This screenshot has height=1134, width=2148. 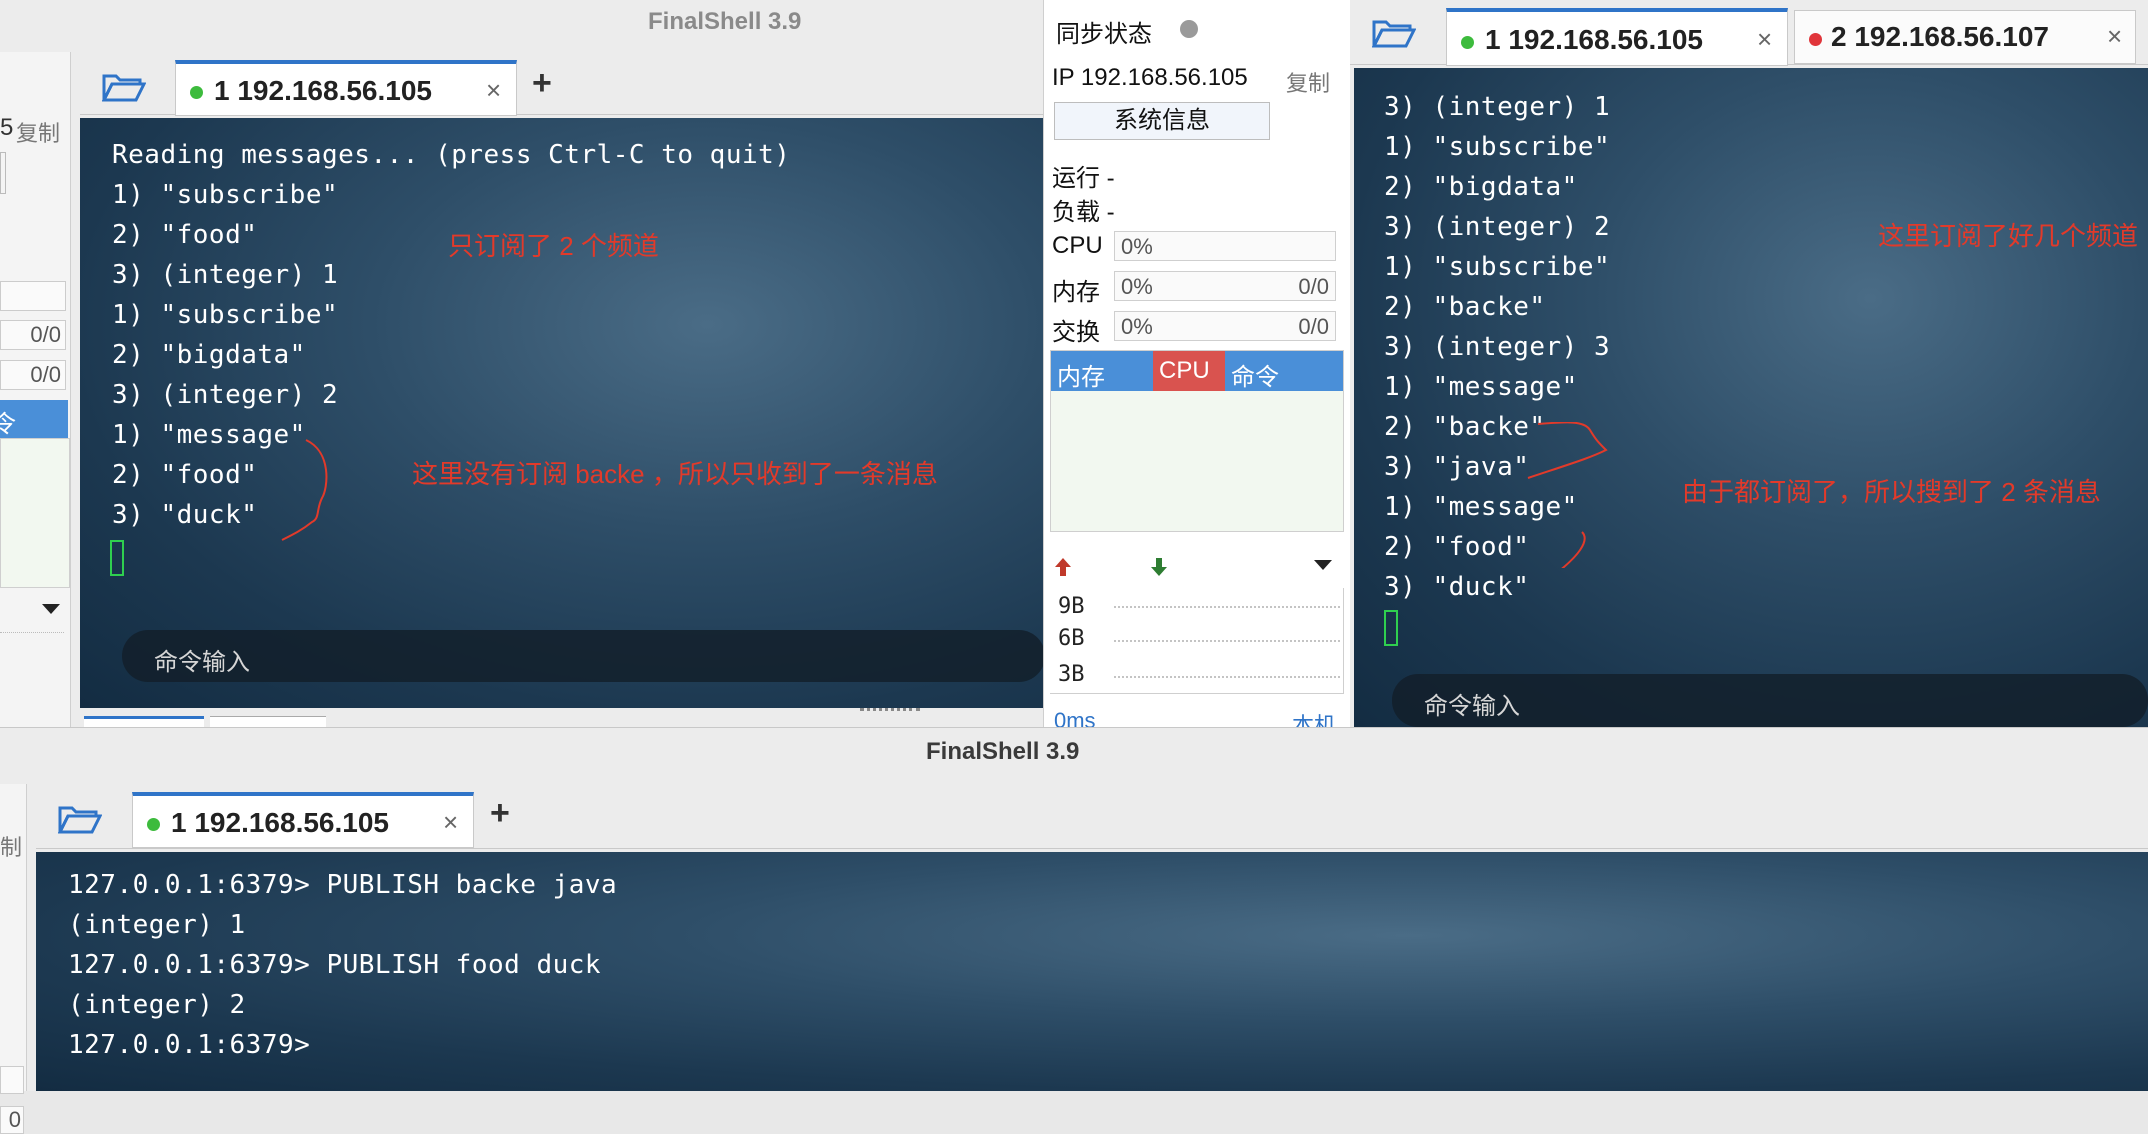 I want to click on terminal-line: (integer) 2, so click(x=157, y=1005).